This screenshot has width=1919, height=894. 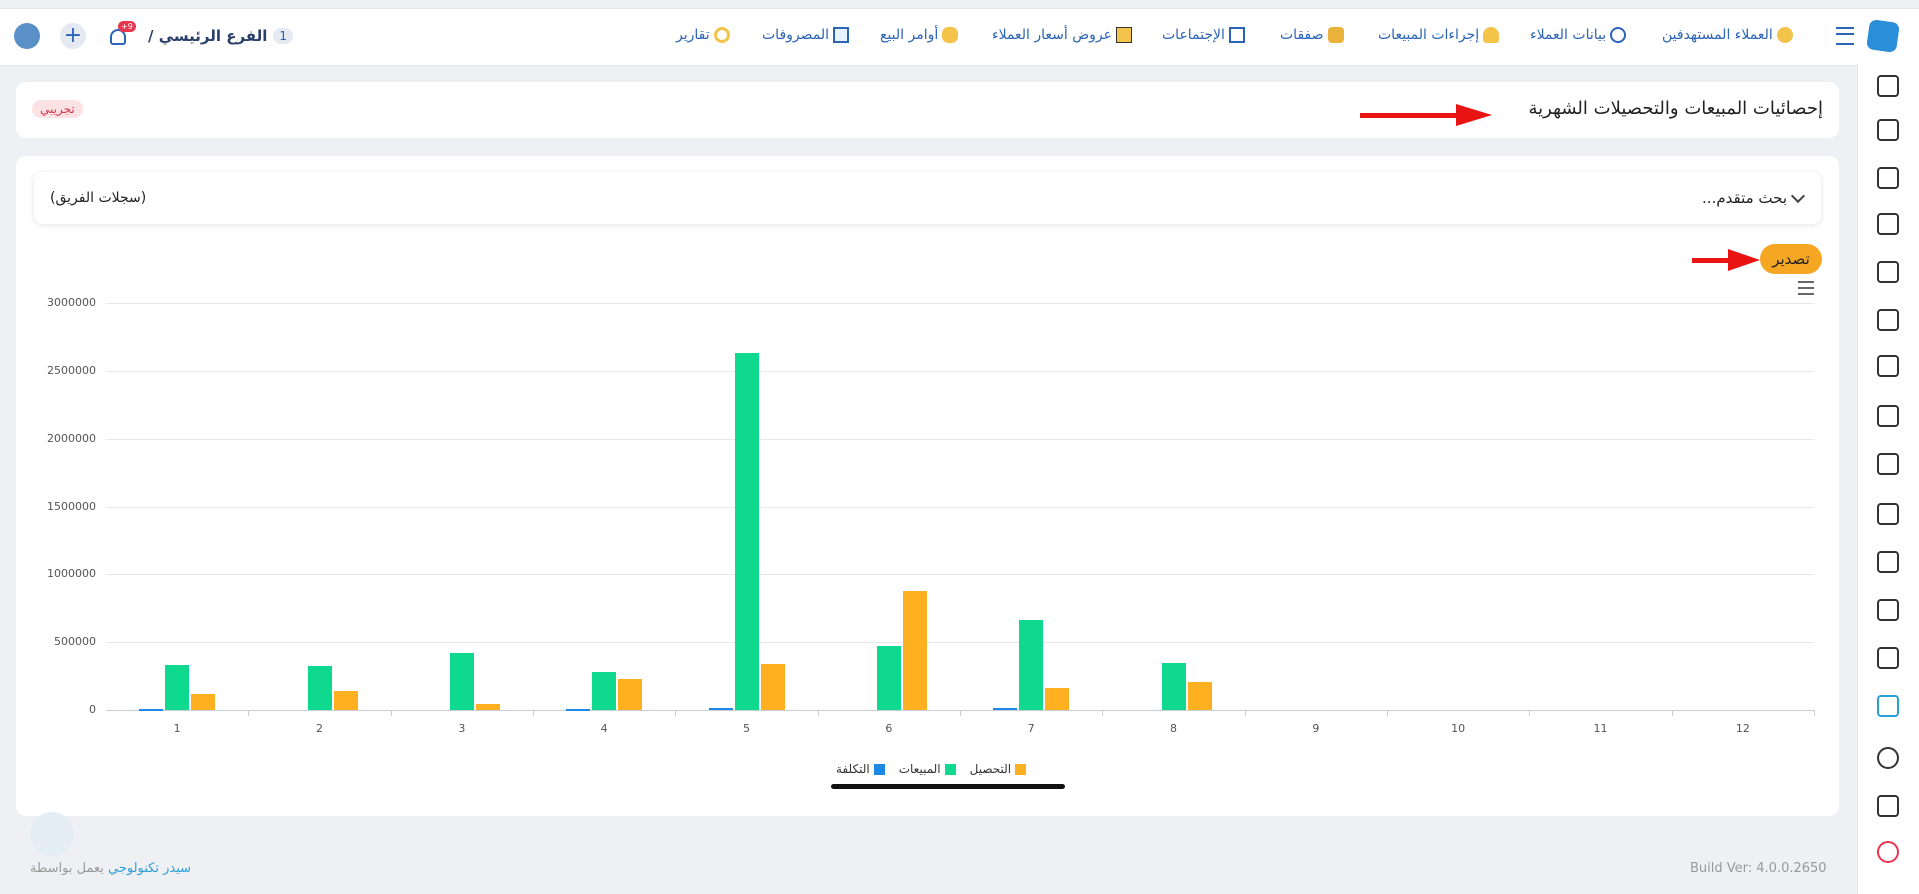 I want to click on branch-selector: 1 الفرع الرئيسي /, so click(x=221, y=36).